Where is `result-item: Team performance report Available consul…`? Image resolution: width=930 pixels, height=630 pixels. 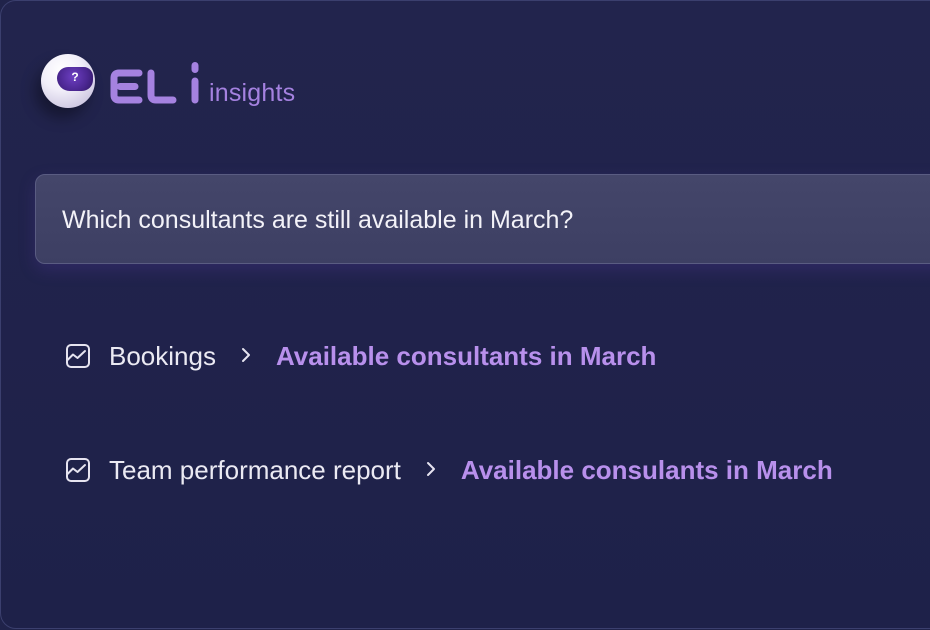
result-item: Team performance report Available consul… is located at coordinates (449, 470).